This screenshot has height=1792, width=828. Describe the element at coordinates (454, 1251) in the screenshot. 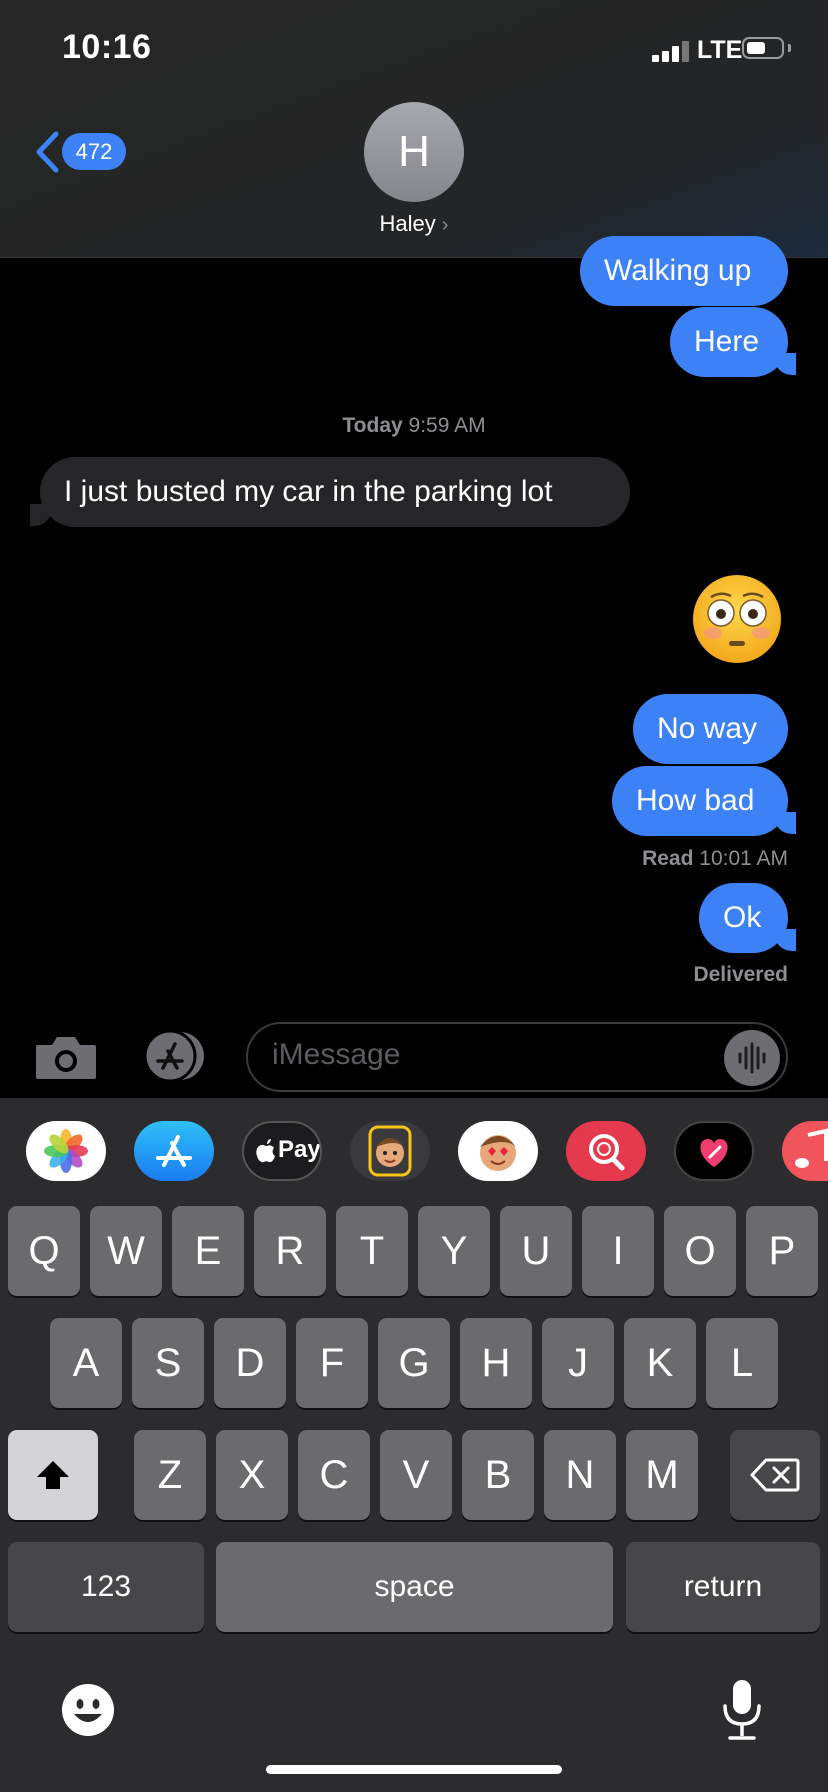

I see `key-y: Y` at that location.